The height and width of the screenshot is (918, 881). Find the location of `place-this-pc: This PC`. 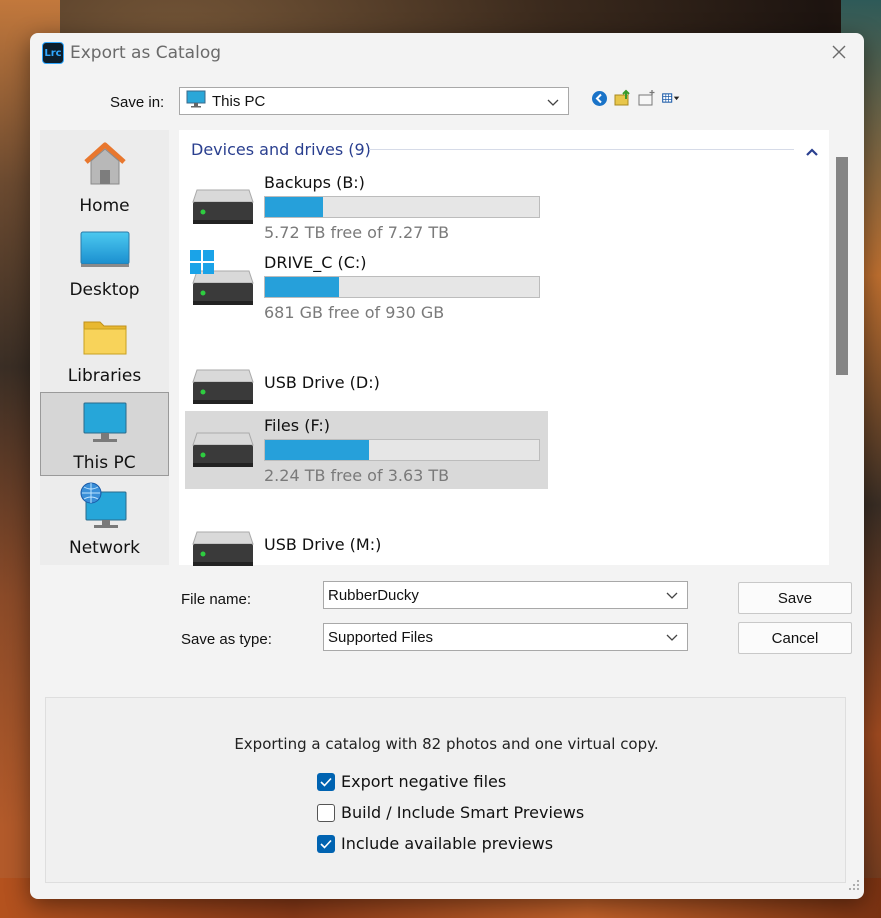

place-this-pc: This PC is located at coordinates (104, 434).